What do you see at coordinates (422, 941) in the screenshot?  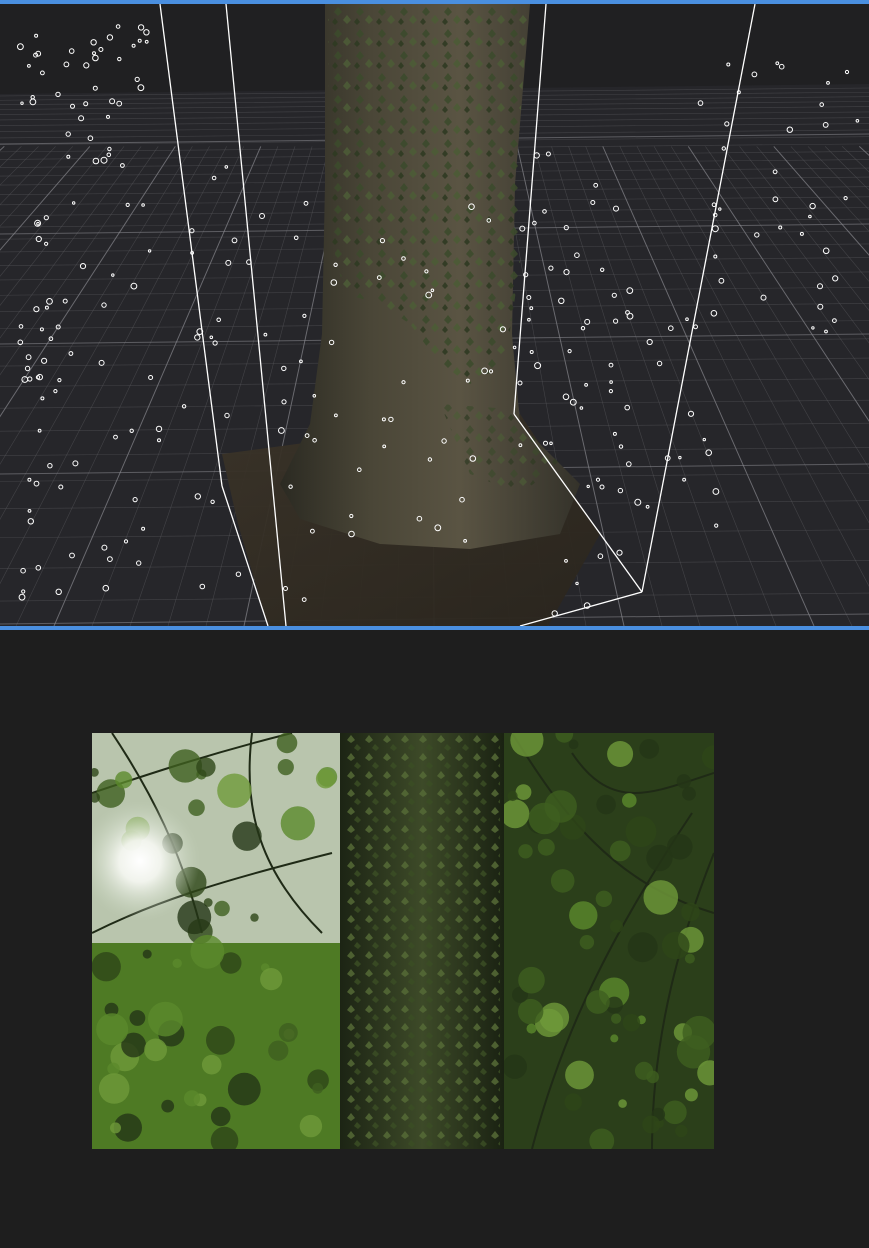 I see `ivy-leaves` at bounding box center [422, 941].